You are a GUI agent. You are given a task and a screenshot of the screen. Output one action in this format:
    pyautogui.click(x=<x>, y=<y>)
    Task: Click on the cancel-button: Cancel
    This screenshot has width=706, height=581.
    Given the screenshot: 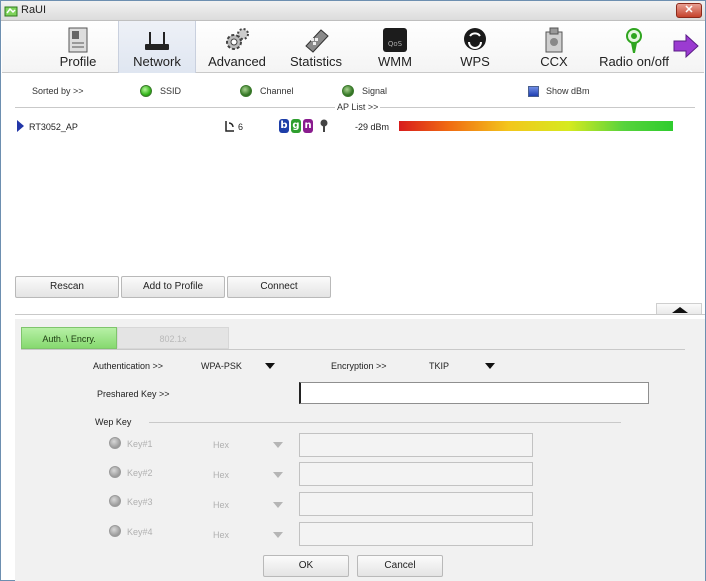 What is the action you would take?
    pyautogui.click(x=400, y=566)
    